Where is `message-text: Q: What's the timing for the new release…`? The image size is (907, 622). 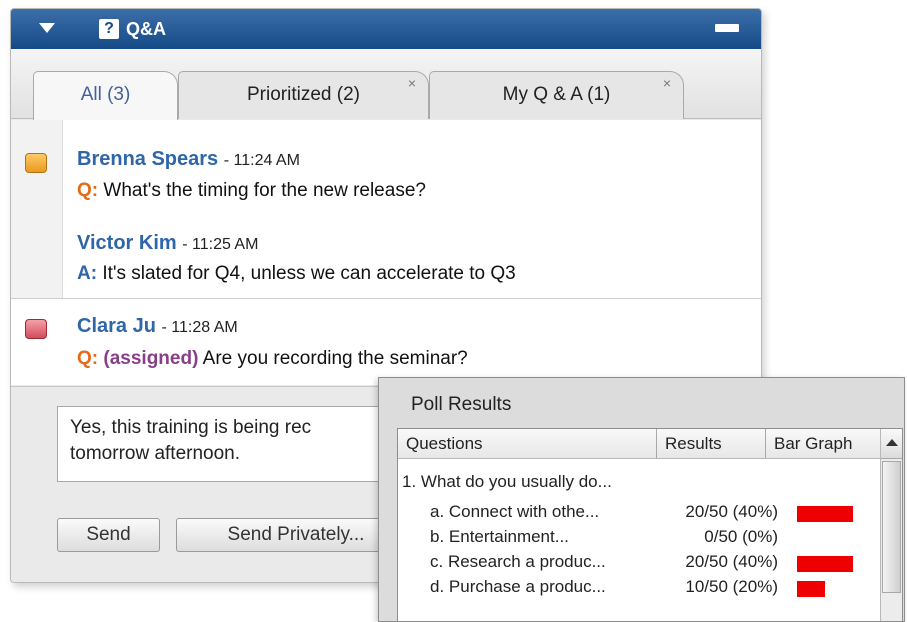
message-text: Q: What's the timing for the new release… is located at coordinates (251, 191).